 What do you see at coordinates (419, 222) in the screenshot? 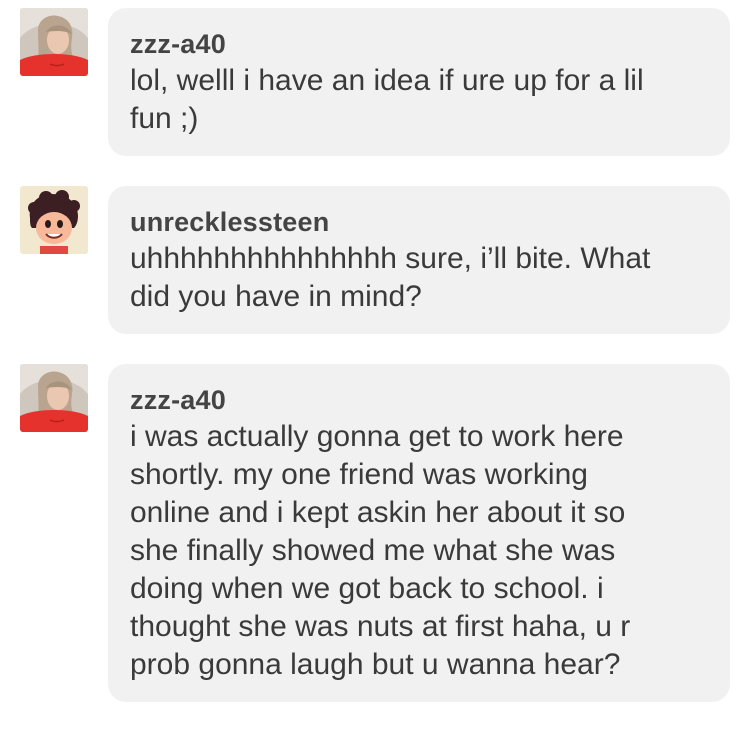
I see `message-username: unrecklessteen` at bounding box center [419, 222].